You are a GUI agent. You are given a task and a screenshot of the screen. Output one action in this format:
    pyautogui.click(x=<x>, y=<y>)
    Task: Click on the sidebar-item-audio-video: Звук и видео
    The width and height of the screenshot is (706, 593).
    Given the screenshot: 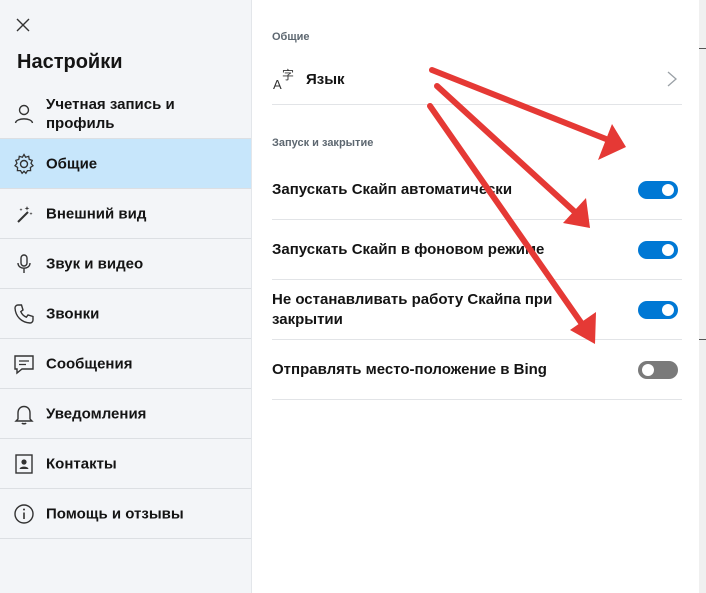 What is the action you would take?
    pyautogui.click(x=125, y=264)
    